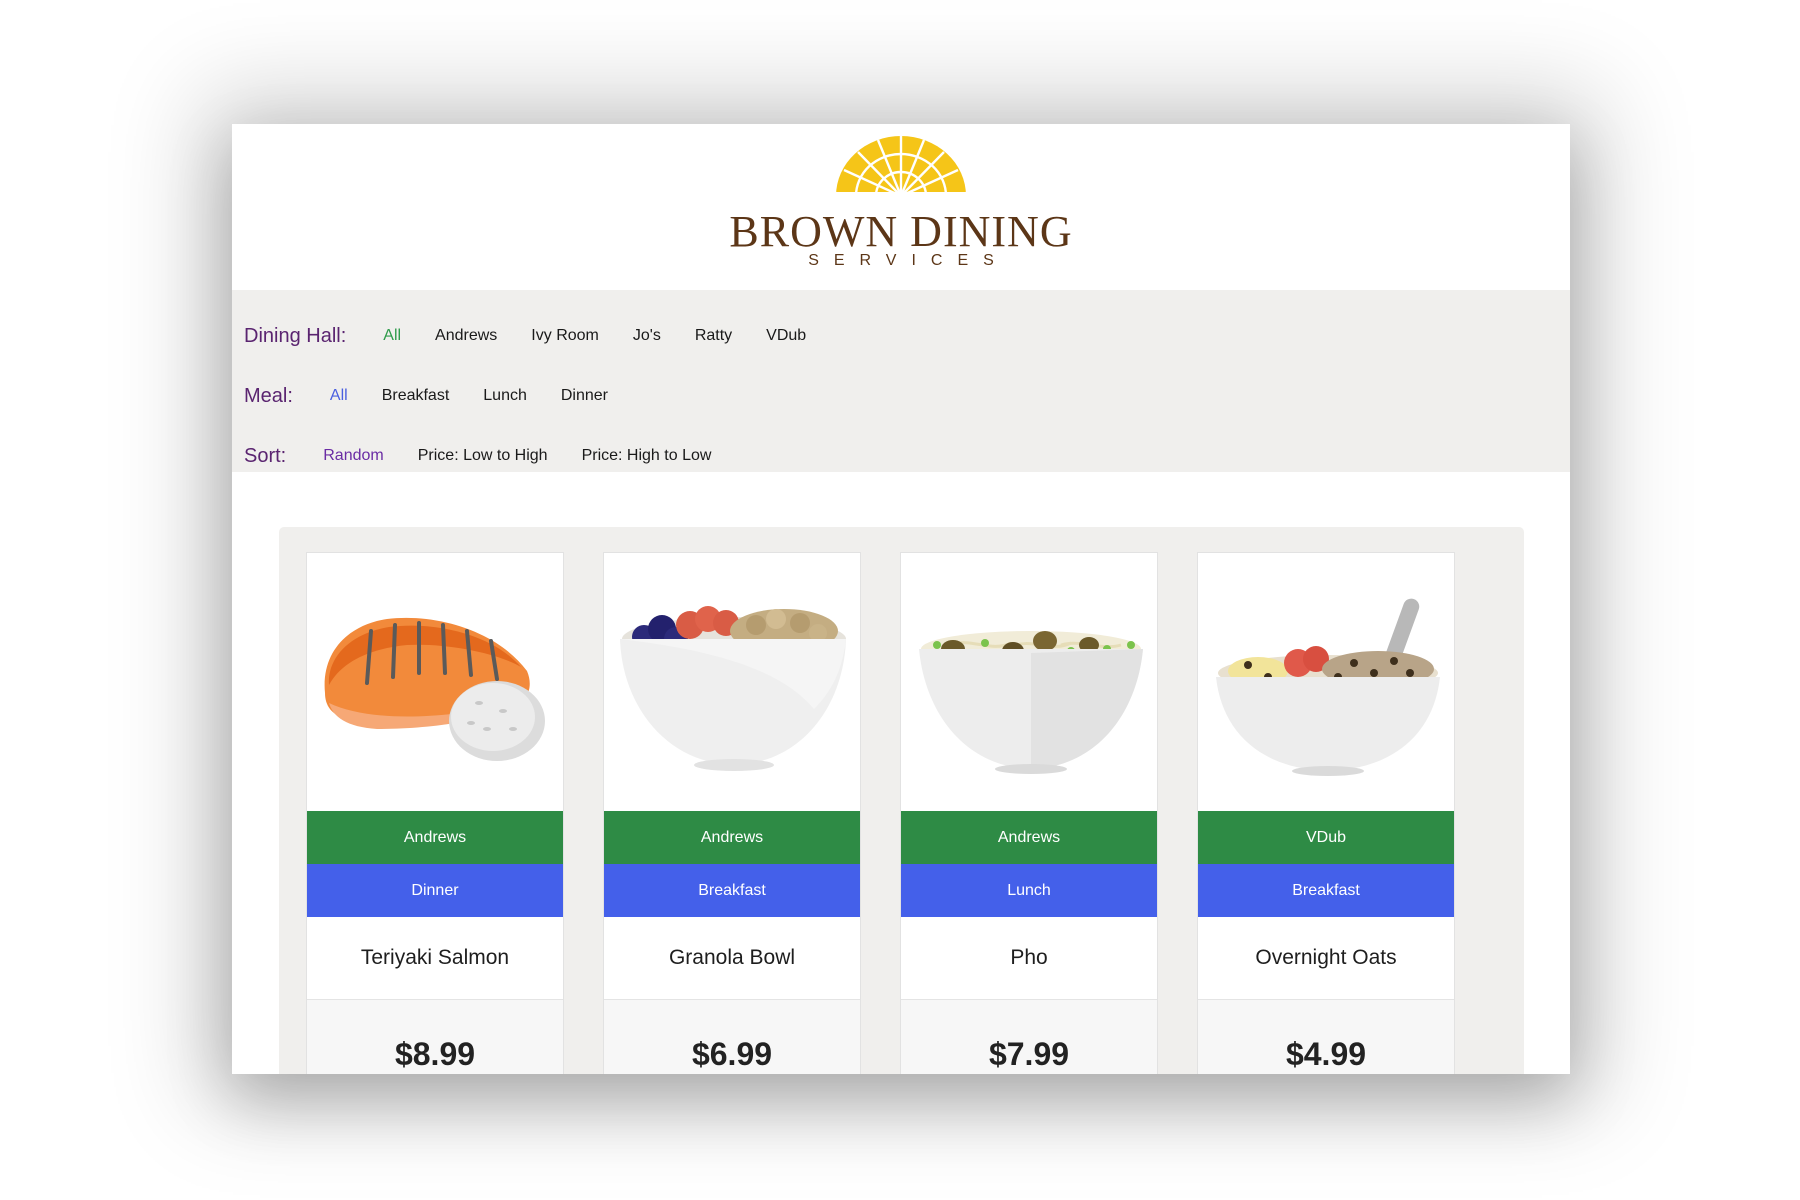  What do you see at coordinates (416, 396) in the screenshot?
I see `meal-option-breakfast: Breakfast` at bounding box center [416, 396].